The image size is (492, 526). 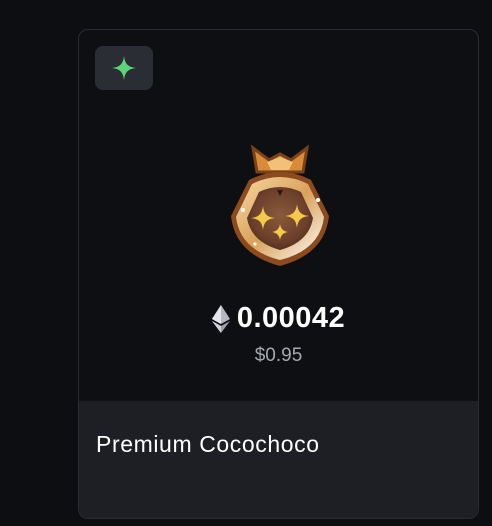 I want to click on sparkle-icon, so click(x=124, y=68).